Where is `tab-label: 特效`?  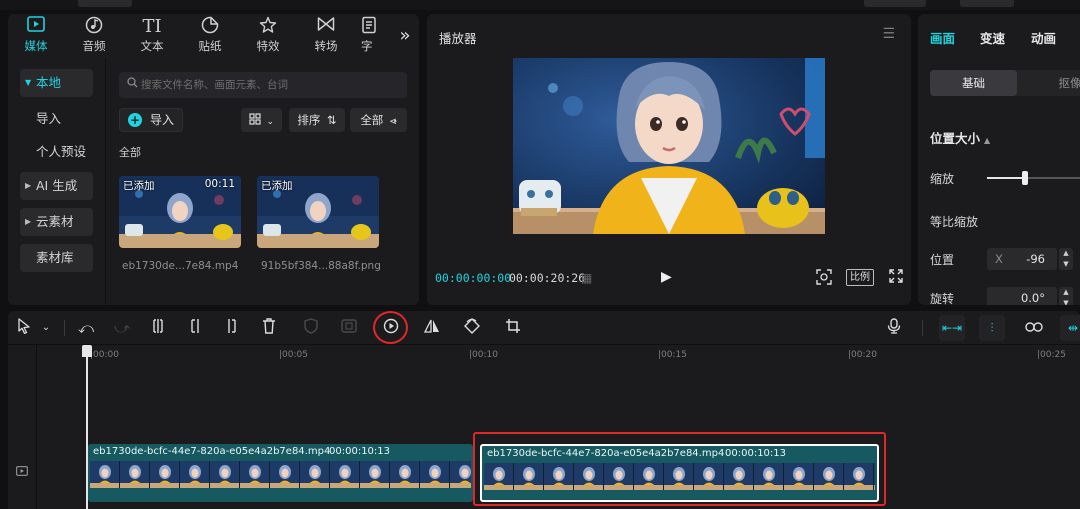 tab-label: 特效 is located at coordinates (268, 46).